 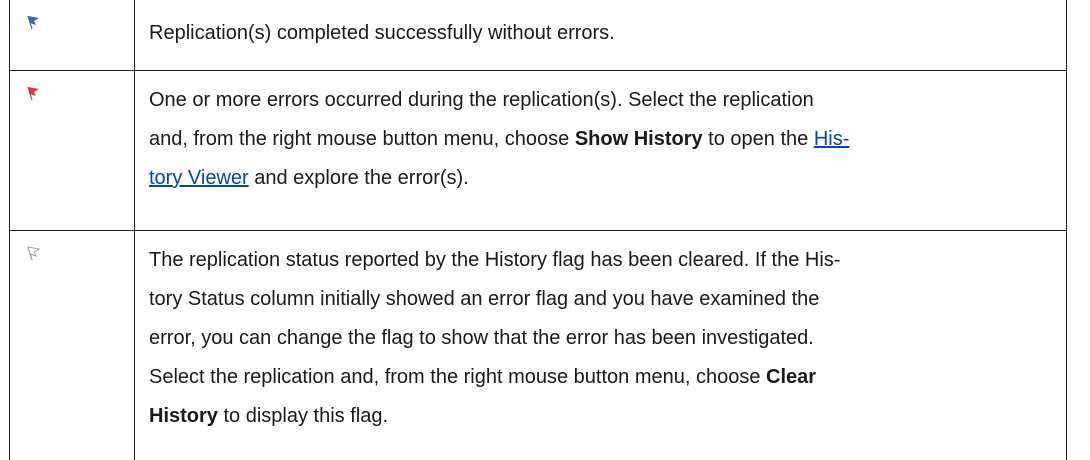 I want to click on menu-command-show-history: Show History, so click(x=638, y=139).